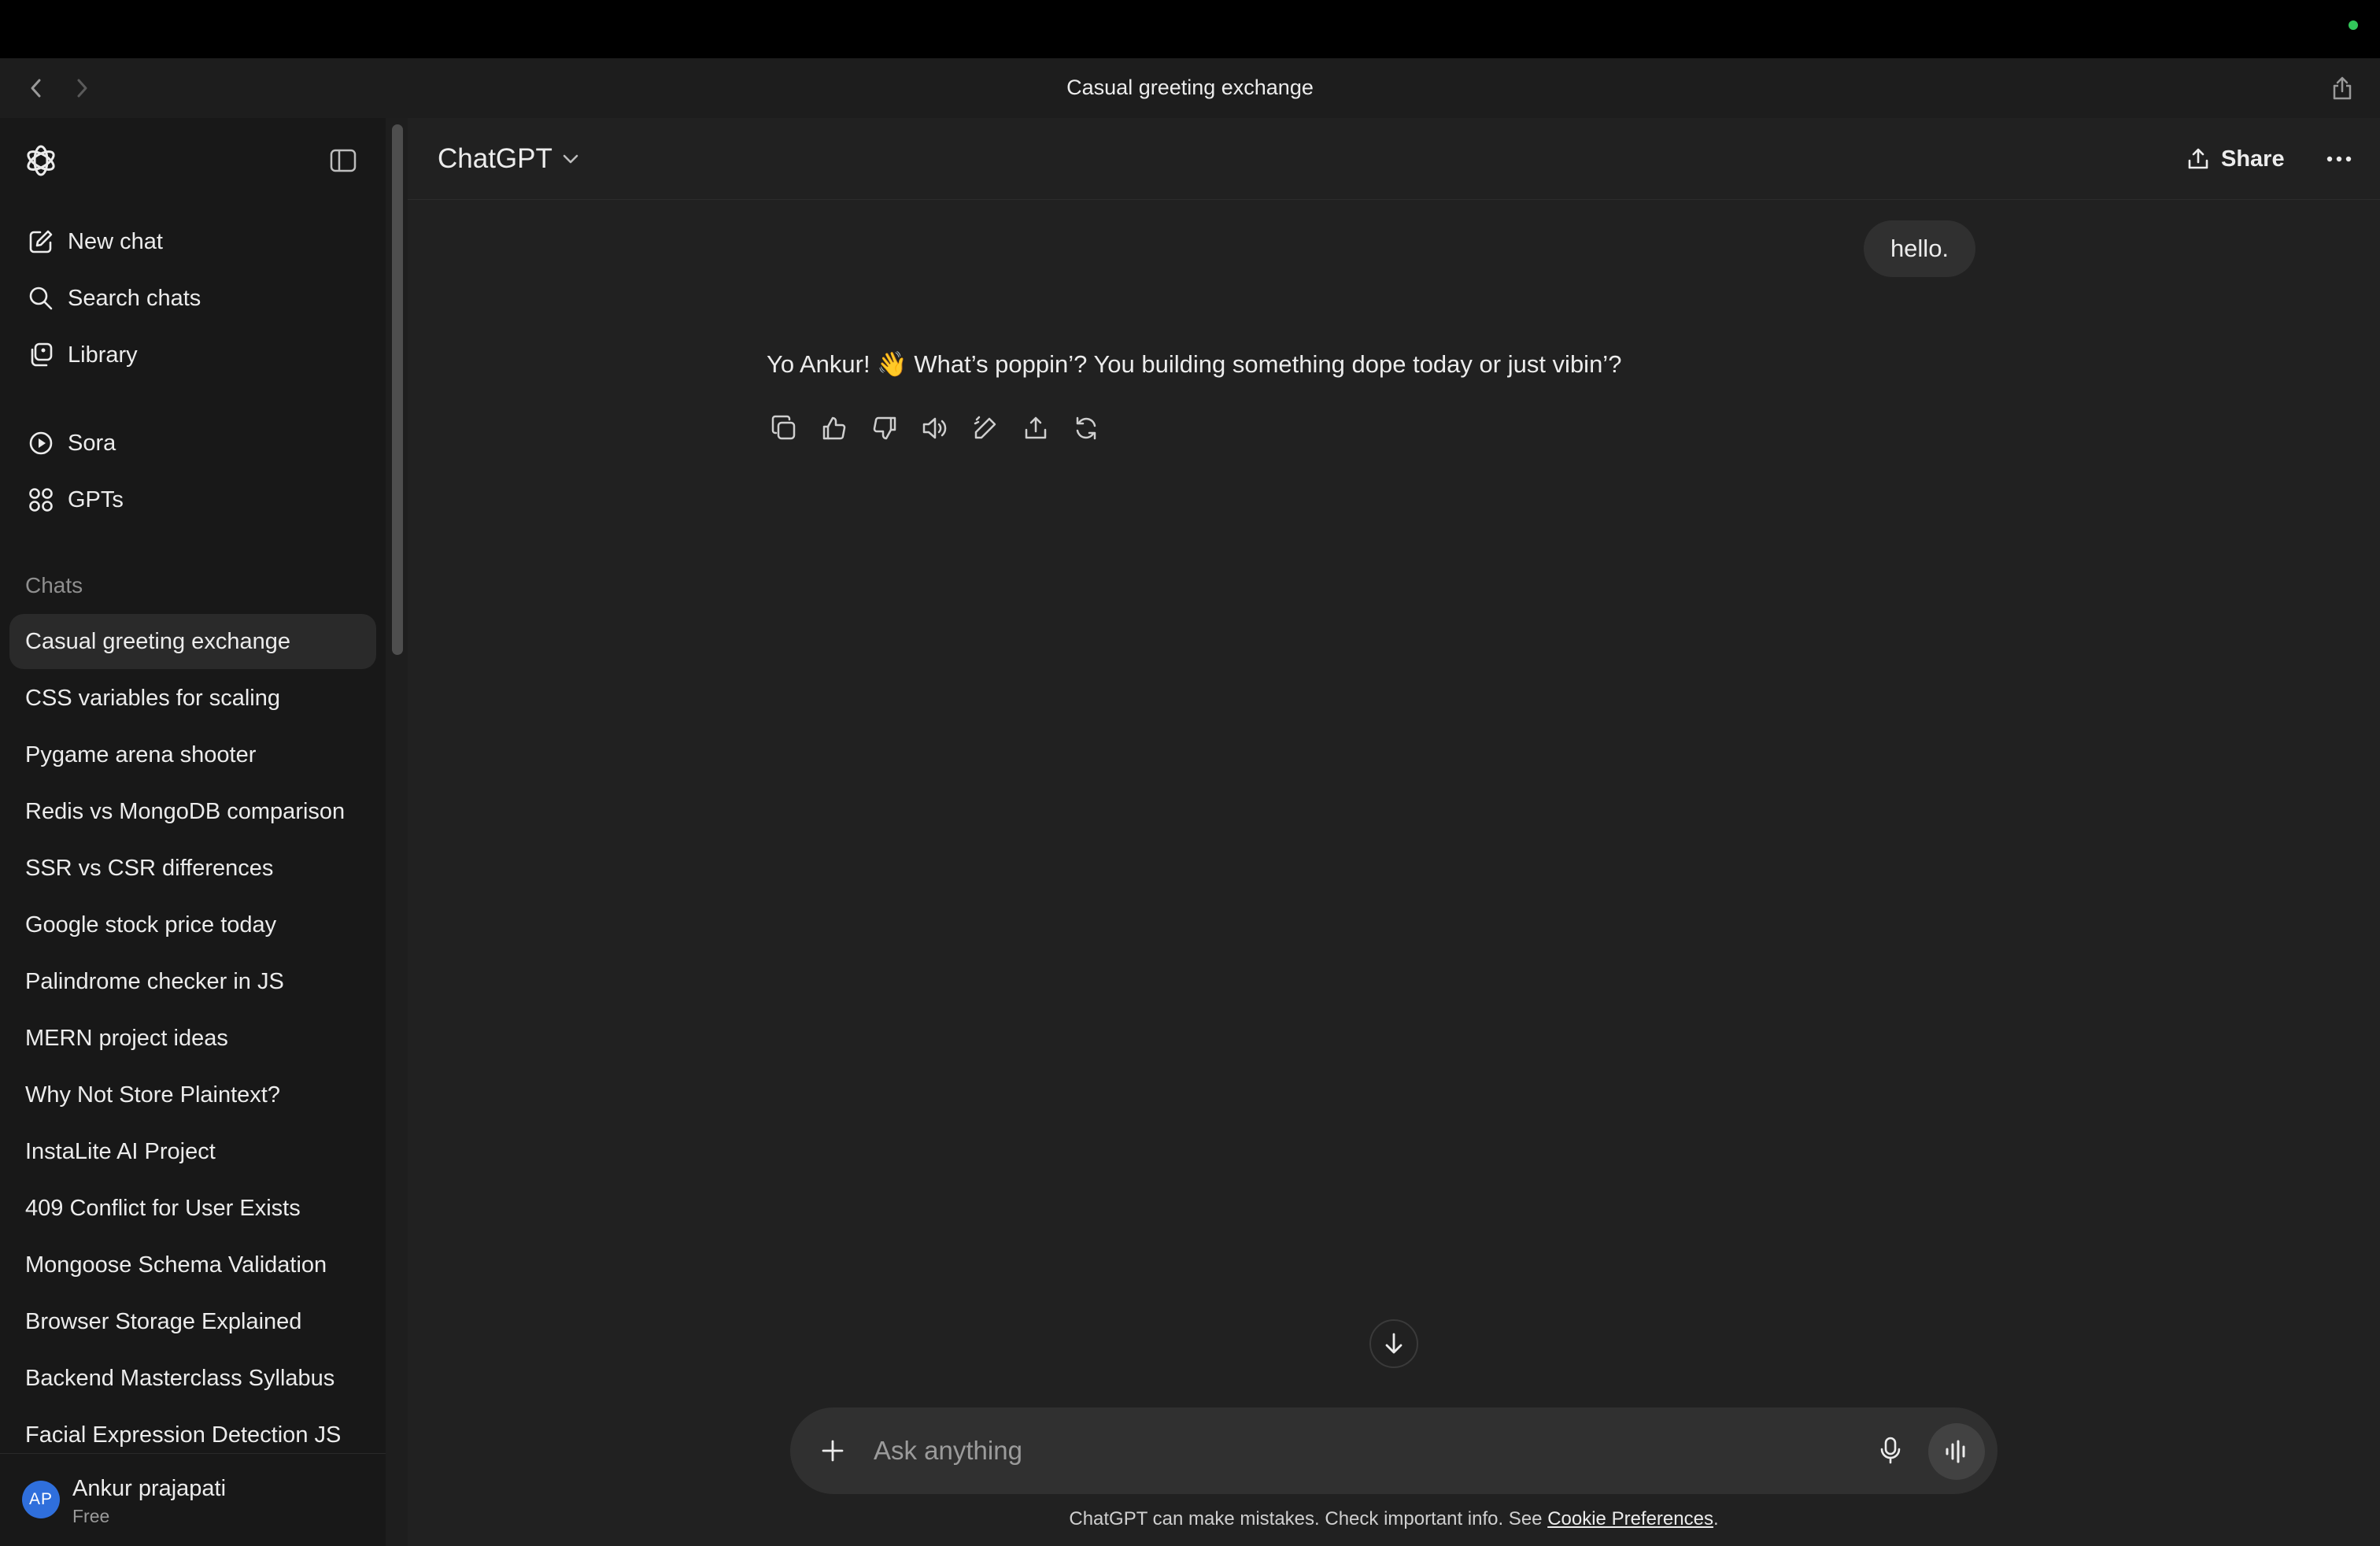 The width and height of the screenshot is (2380, 1546). I want to click on chat-item: CSS variables for scaling, so click(192, 699).